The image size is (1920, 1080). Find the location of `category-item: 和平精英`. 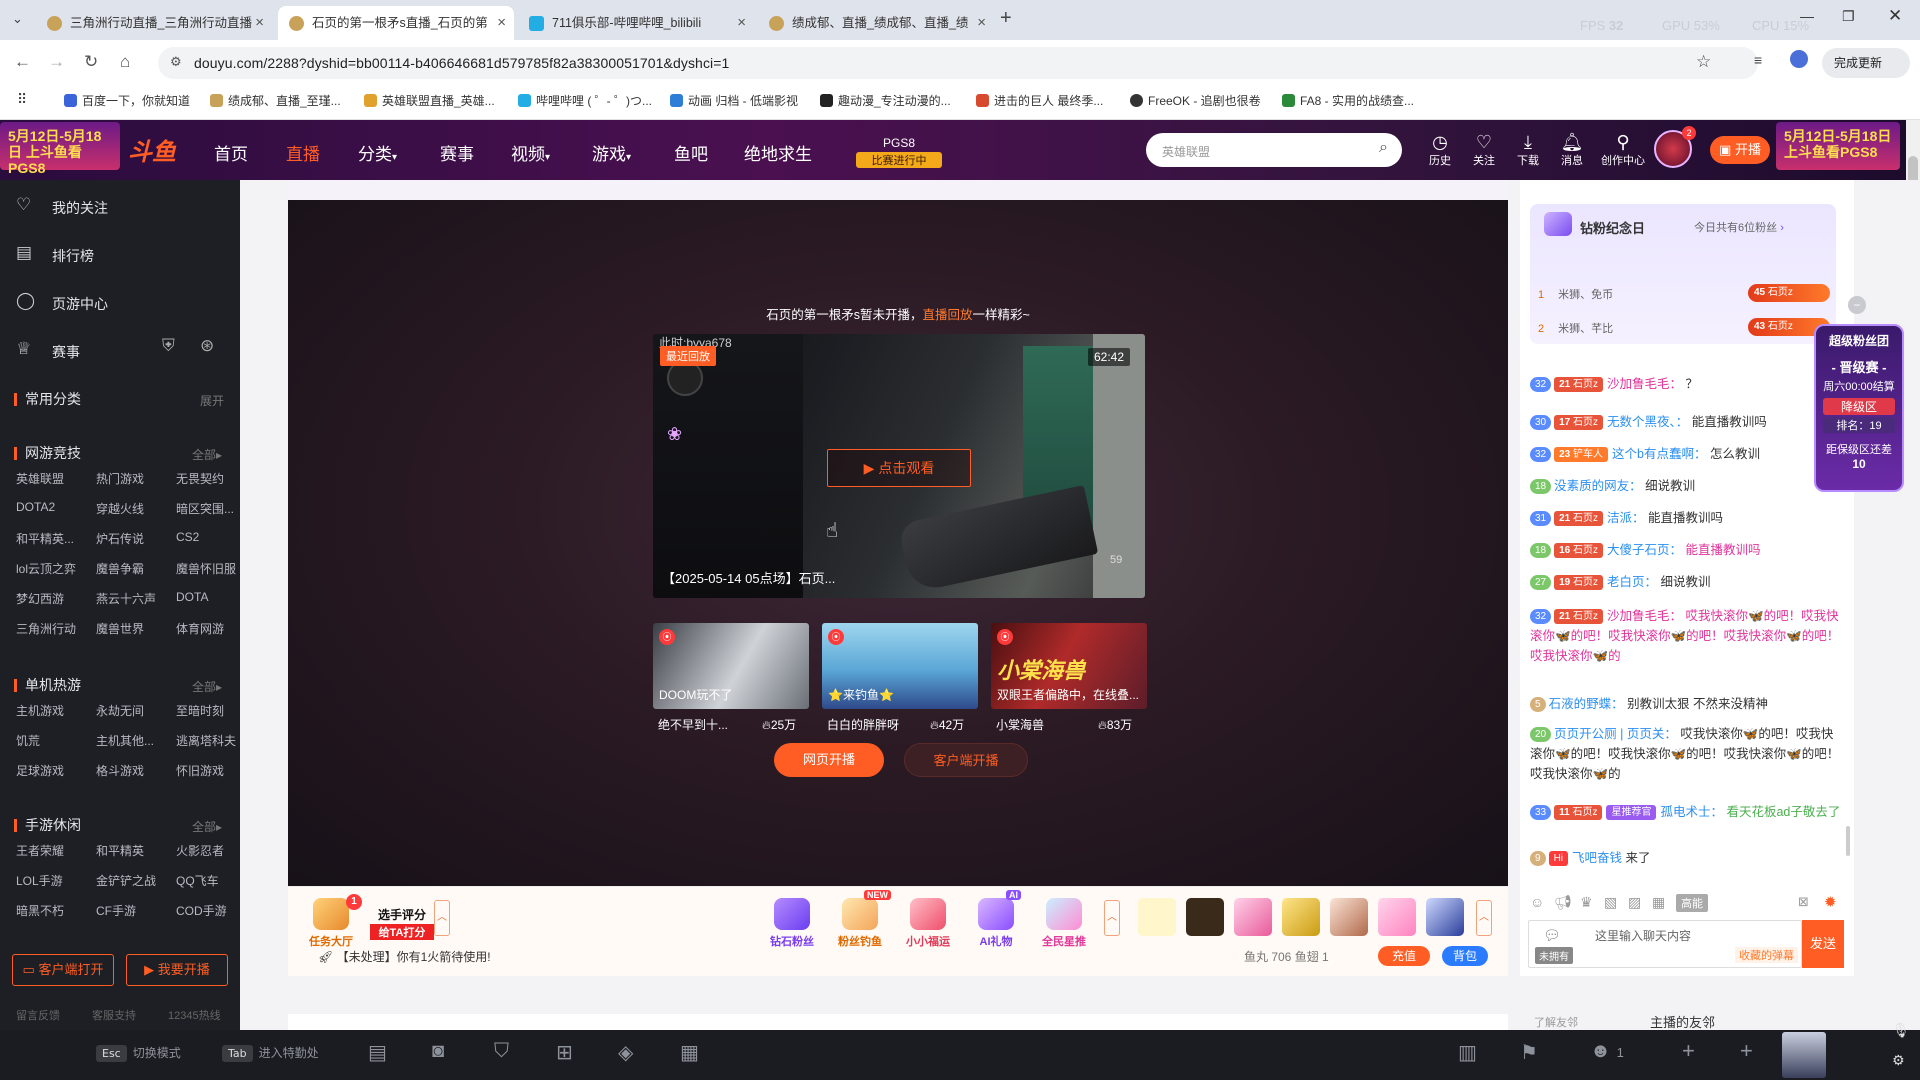

category-item: 和平精英 is located at coordinates (120, 850).